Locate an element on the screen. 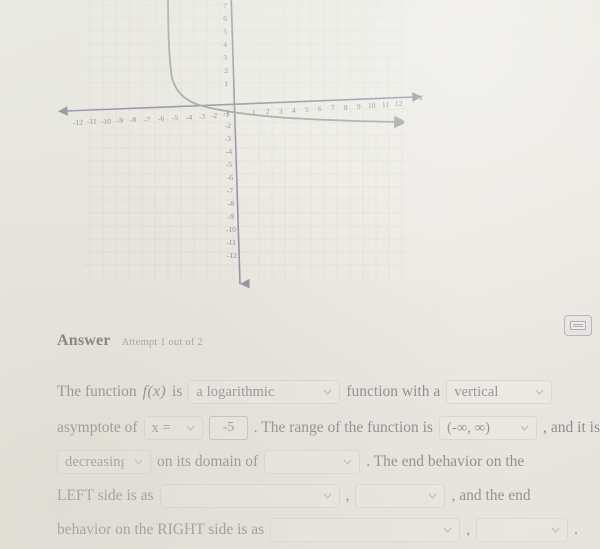  asymptote-variable-value: x = is located at coordinates (161, 428).